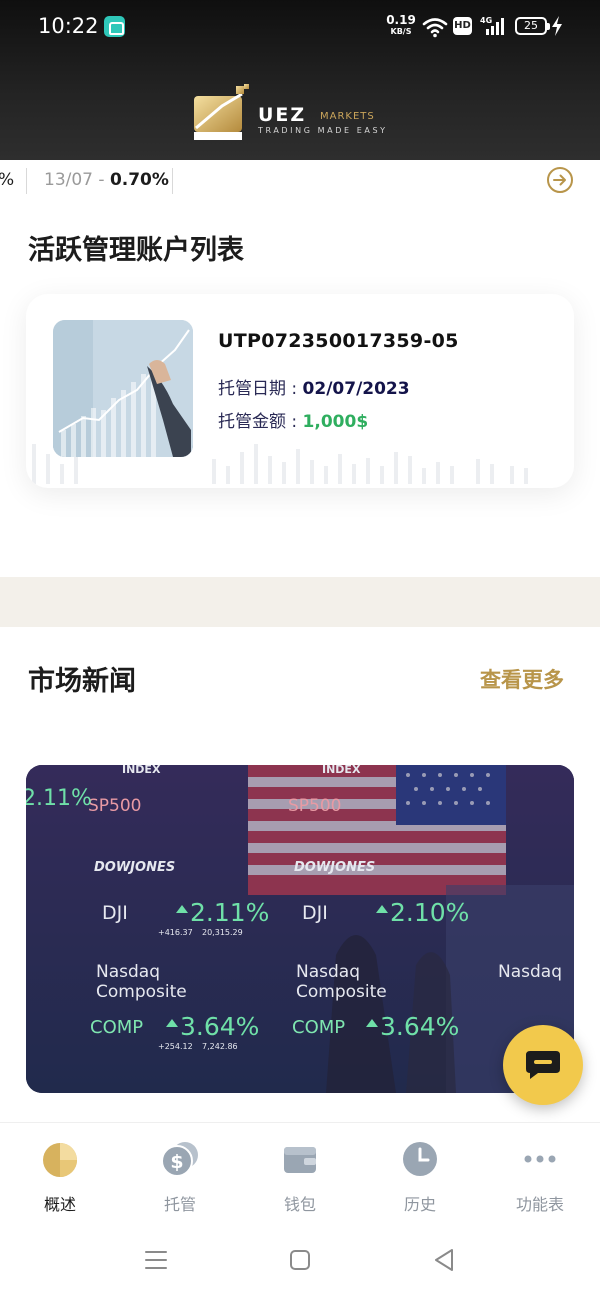 This screenshot has height=1300, width=600. Describe the element at coordinates (532, 26) in the screenshot. I see `battery-indicator: 25` at that location.